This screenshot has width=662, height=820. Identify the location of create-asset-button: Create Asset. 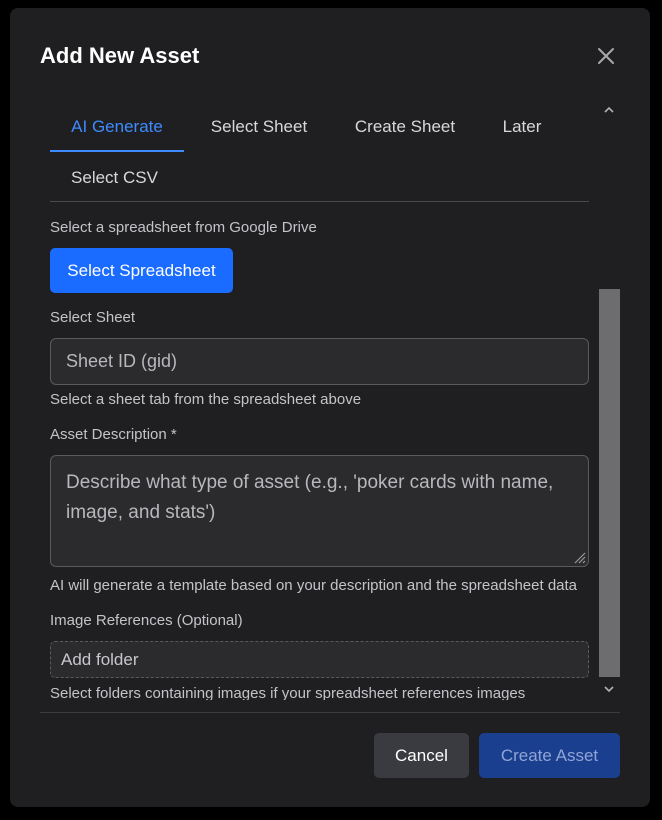
(549, 755).